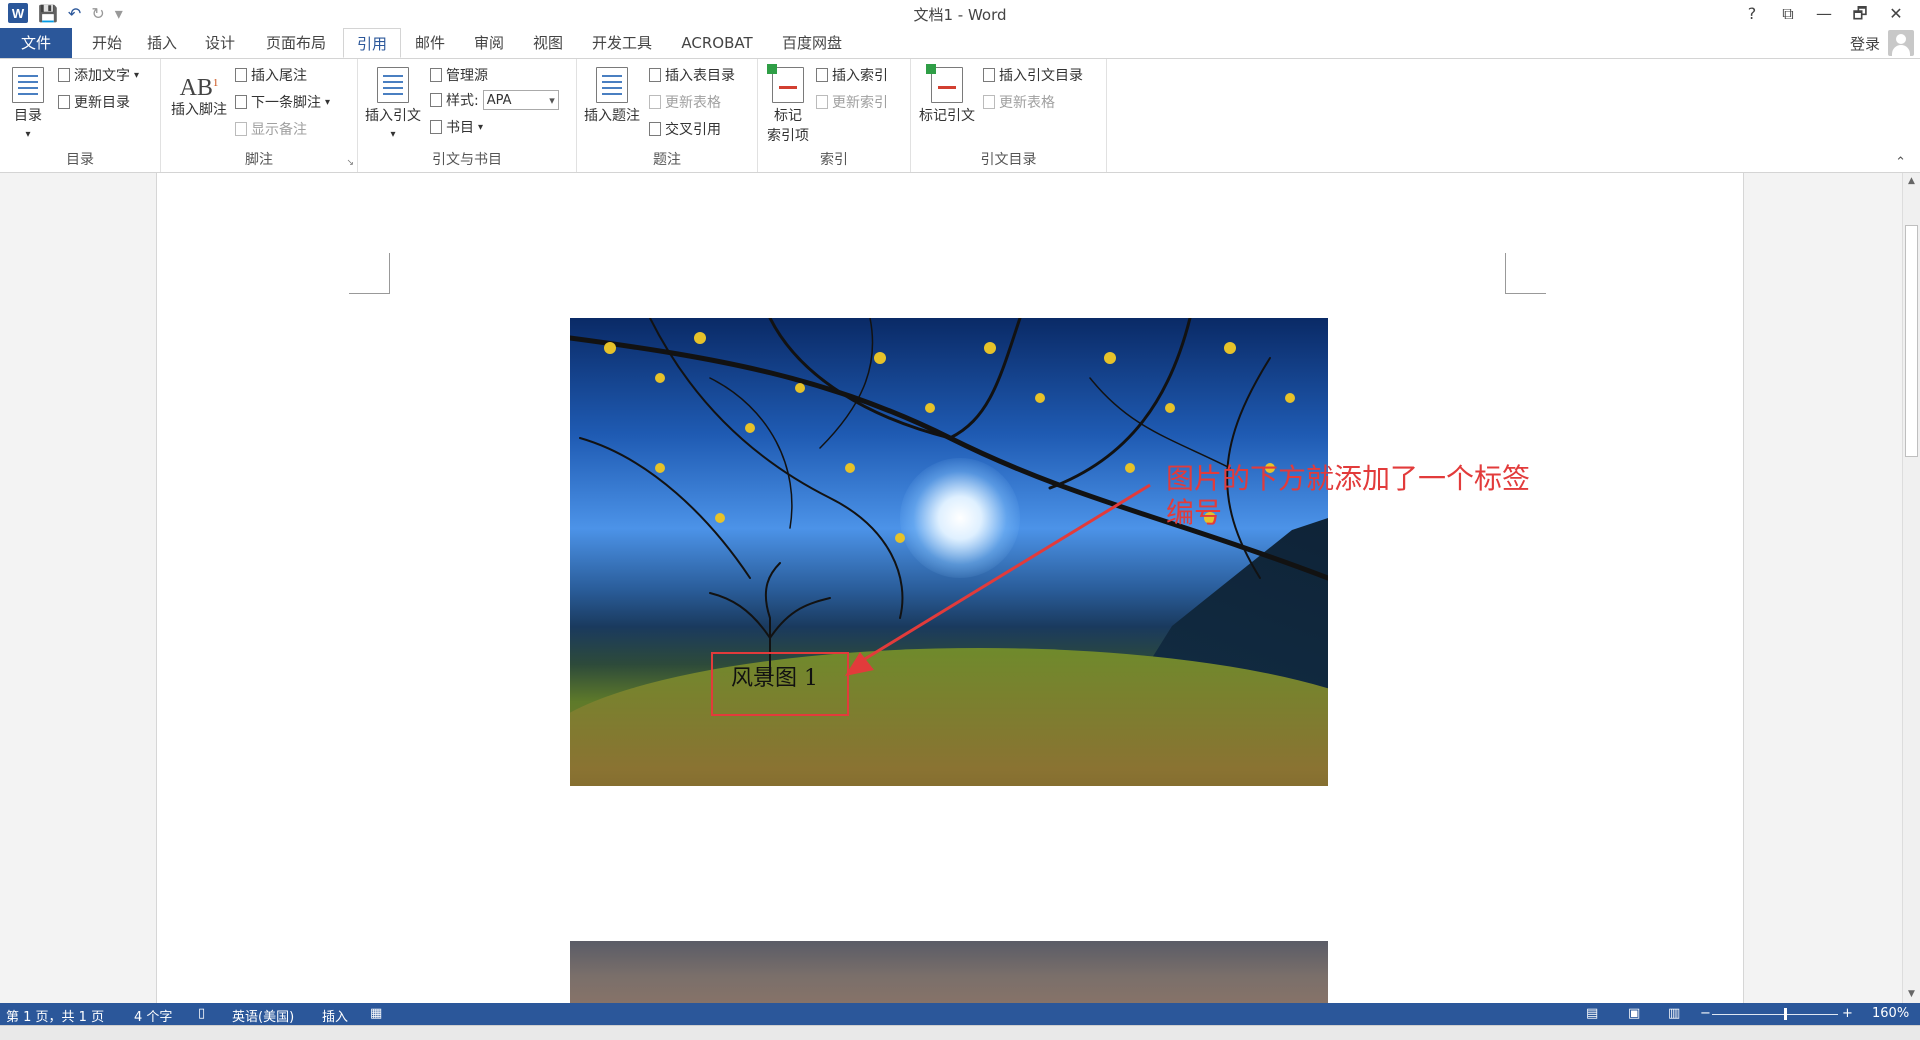  I want to click on close-icon: ✕, so click(1896, 14).